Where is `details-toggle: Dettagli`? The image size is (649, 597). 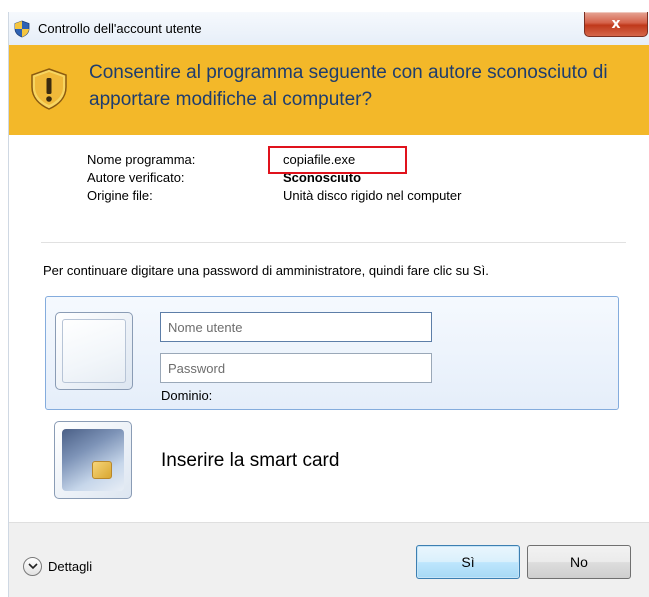
details-toggle: Dettagli is located at coordinates (57, 566).